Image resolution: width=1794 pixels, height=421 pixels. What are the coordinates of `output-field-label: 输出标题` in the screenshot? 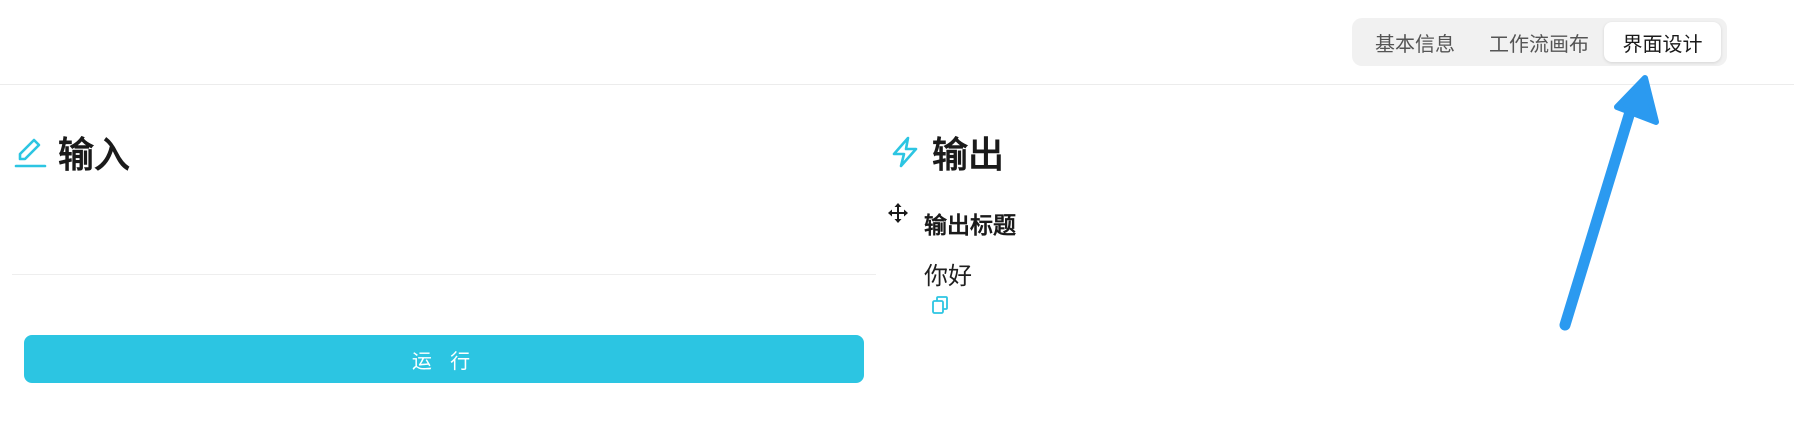 It's located at (970, 226).